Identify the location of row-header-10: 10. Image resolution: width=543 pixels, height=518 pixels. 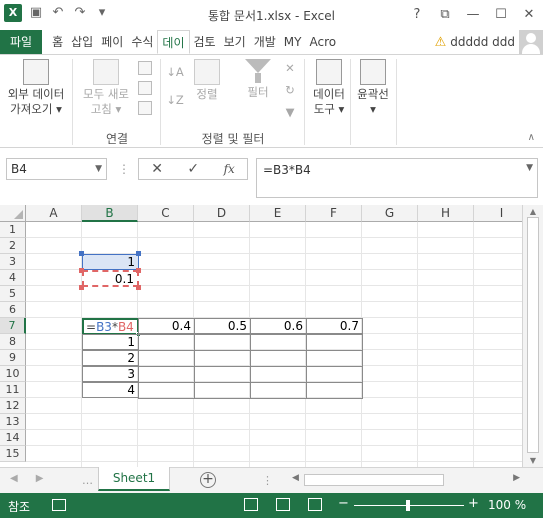
(13, 374).